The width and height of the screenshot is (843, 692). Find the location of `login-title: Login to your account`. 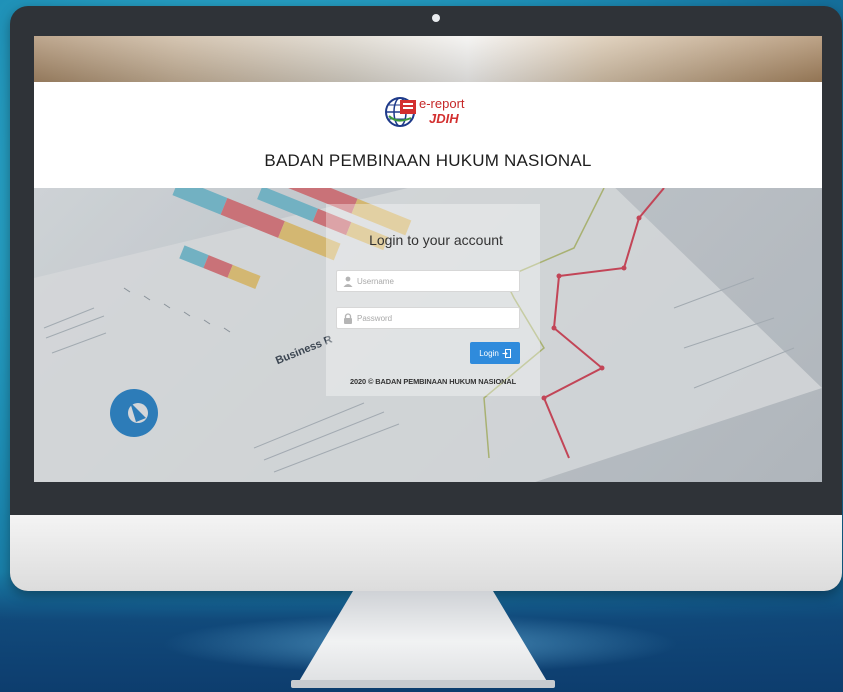

login-title: Login to your account is located at coordinates (436, 240).